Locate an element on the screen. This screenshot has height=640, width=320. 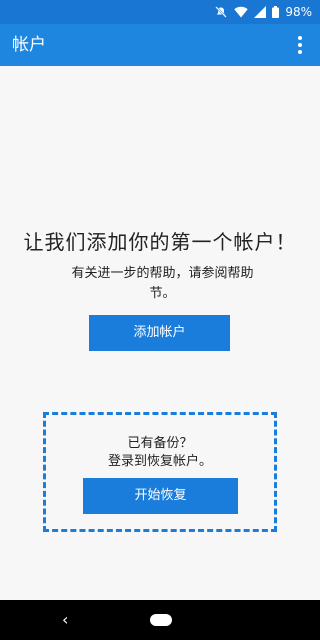
add-account-button: 添加帐户 is located at coordinates (159, 333).